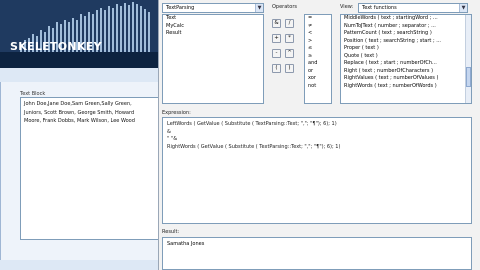  What do you see at coordinates (276, 68) in the screenshot?
I see `operator-button: (` at bounding box center [276, 68].